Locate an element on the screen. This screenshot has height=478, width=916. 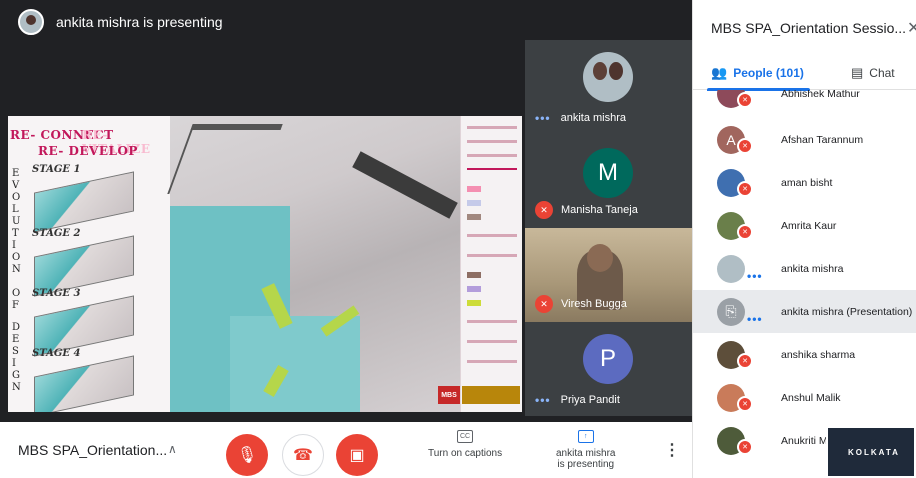
tab-chat: ▤ Chat is located at coordinates (873, 73).